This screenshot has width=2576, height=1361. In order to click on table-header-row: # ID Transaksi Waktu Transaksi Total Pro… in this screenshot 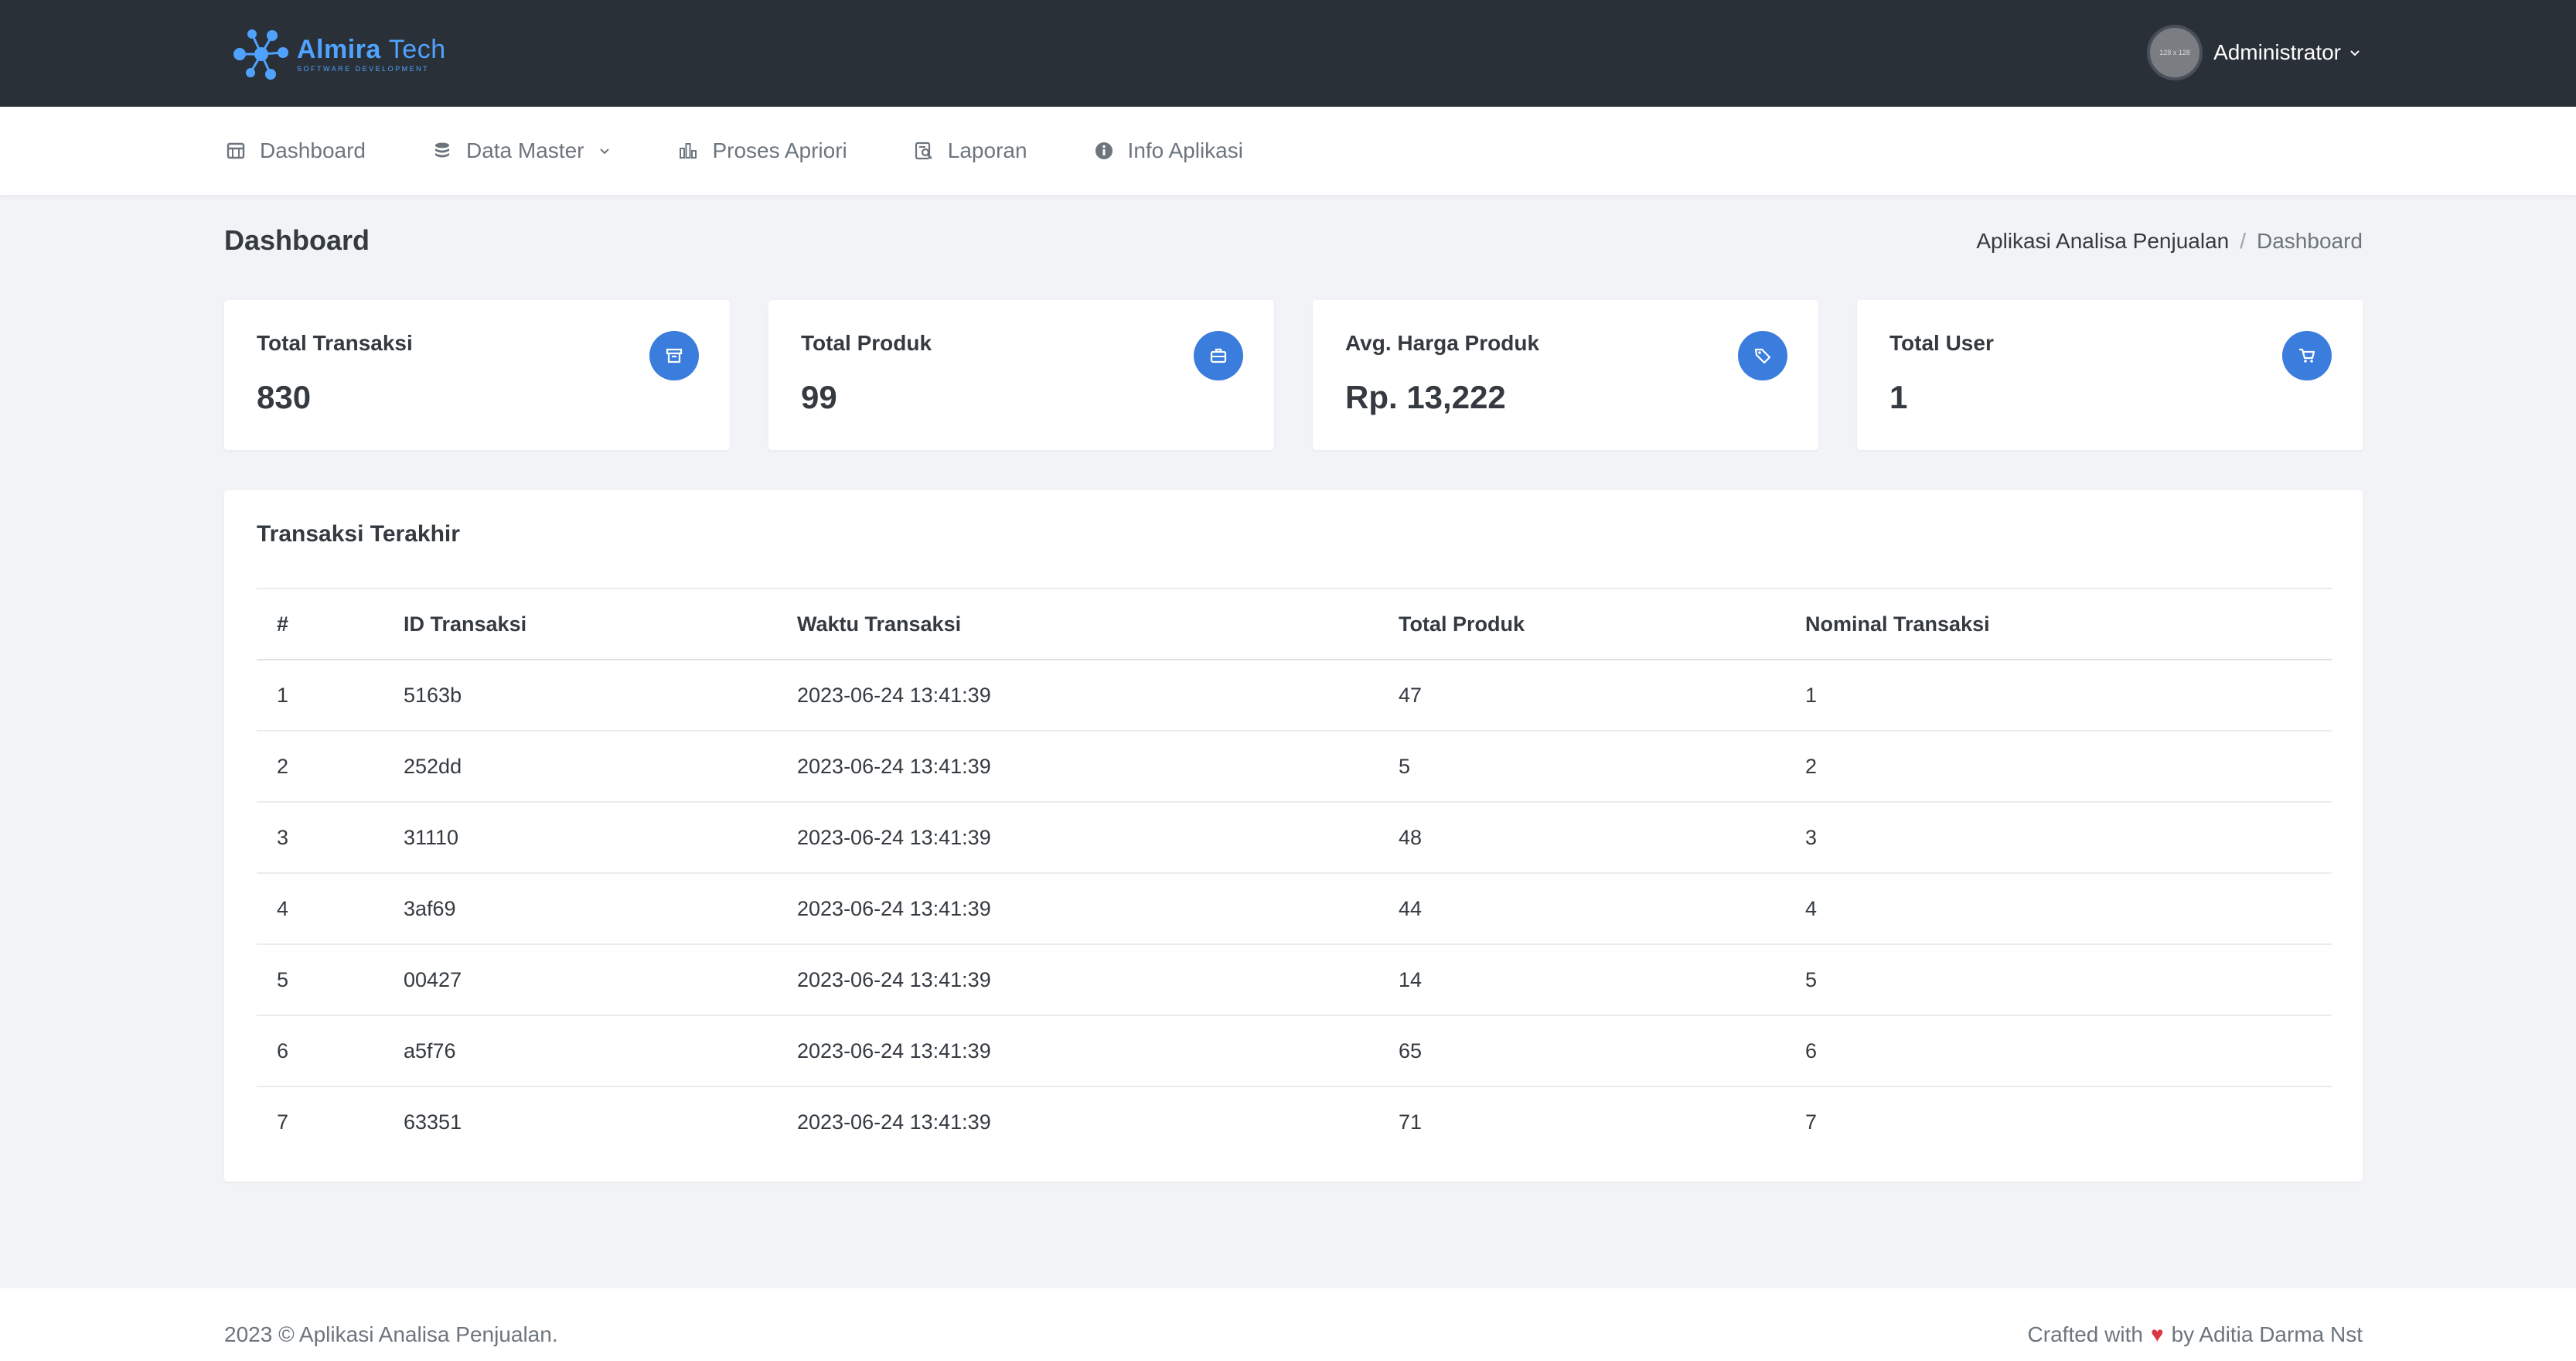, I will do `click(1294, 624)`.